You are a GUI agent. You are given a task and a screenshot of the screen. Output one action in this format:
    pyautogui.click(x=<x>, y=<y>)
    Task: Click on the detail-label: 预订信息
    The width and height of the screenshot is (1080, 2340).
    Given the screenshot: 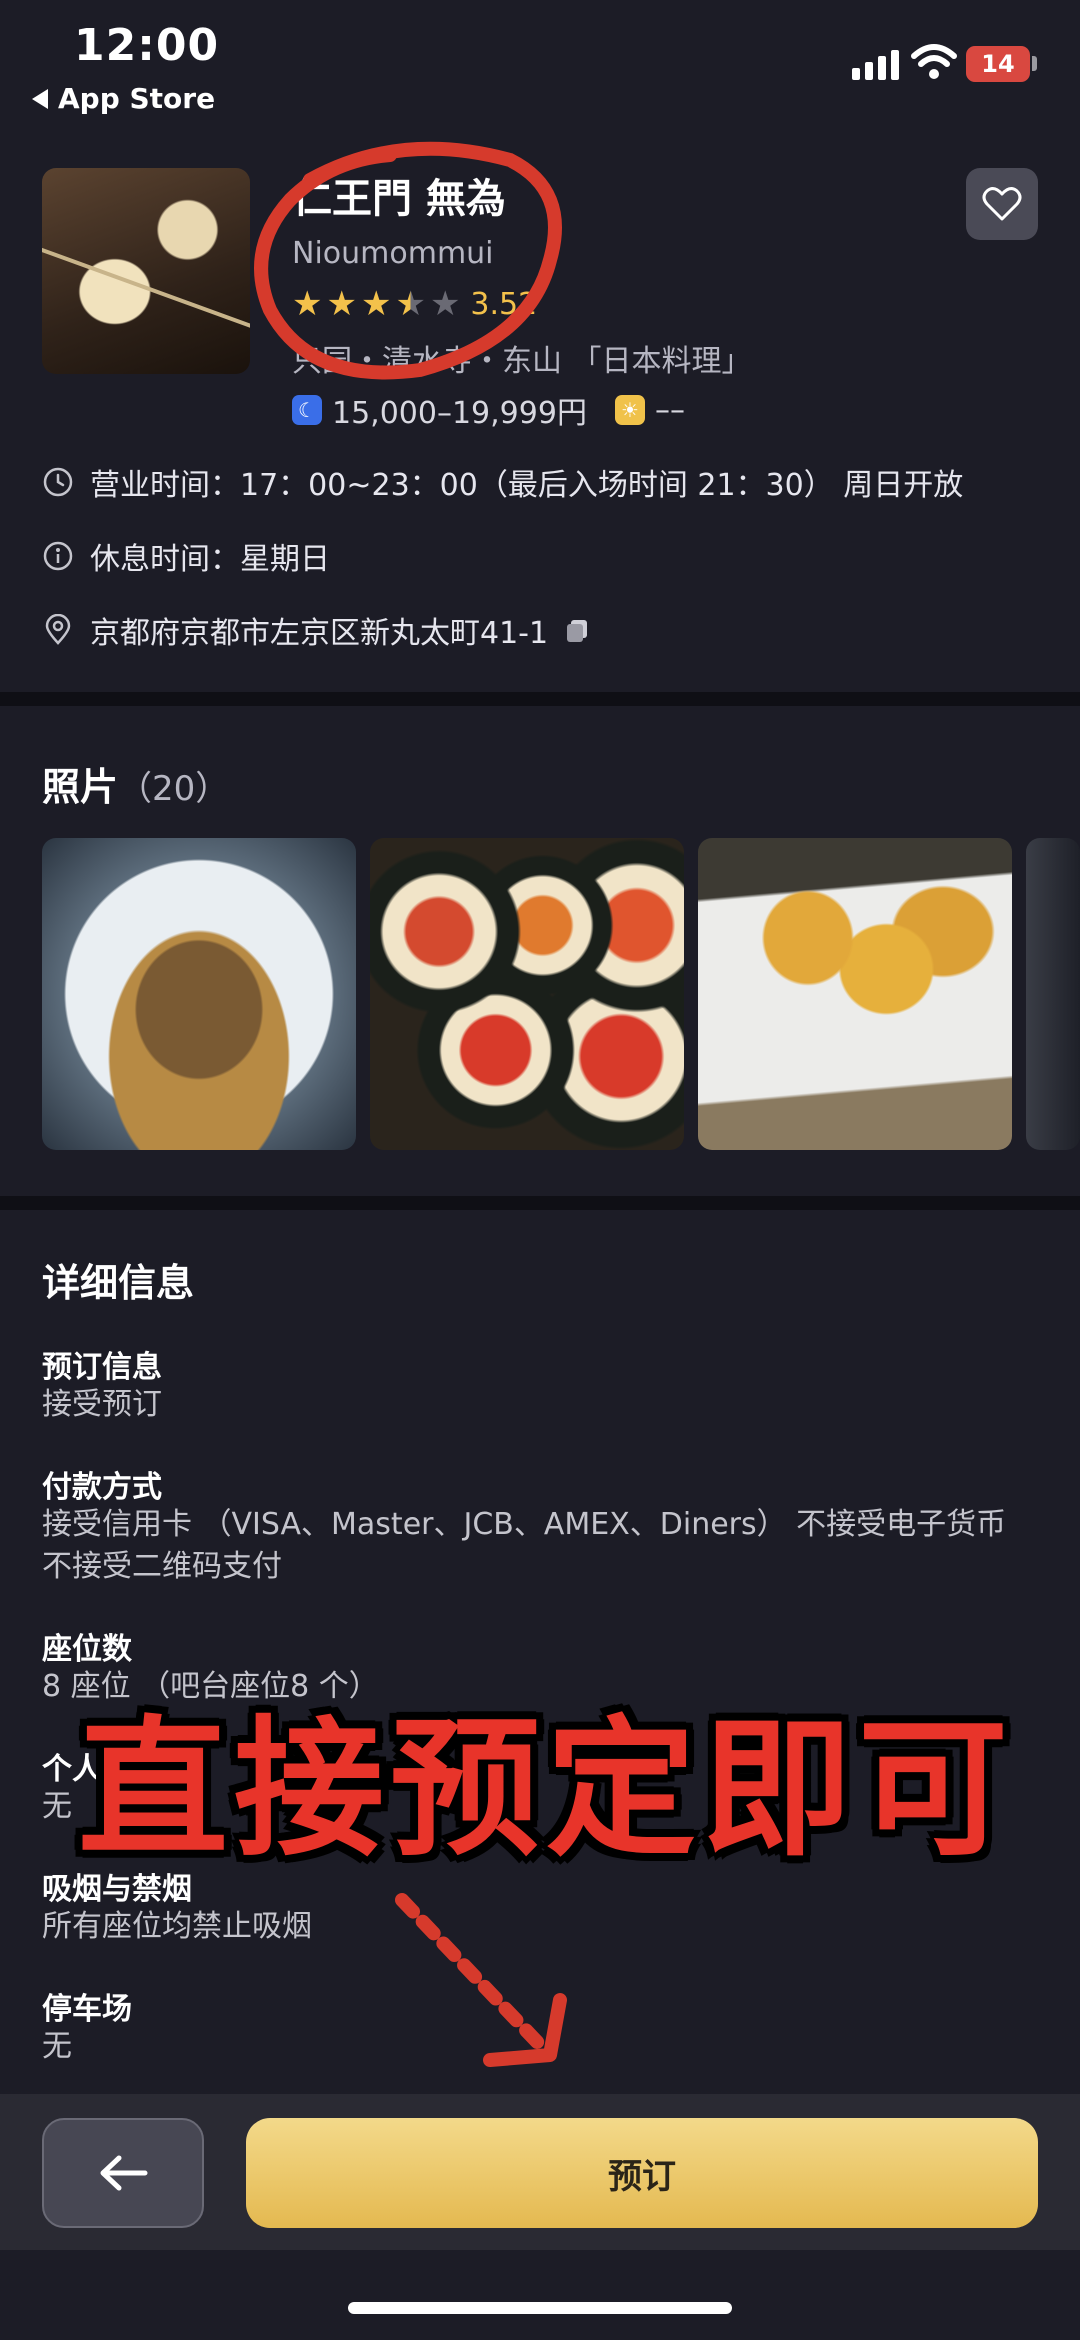 What is the action you would take?
    pyautogui.click(x=102, y=1367)
    